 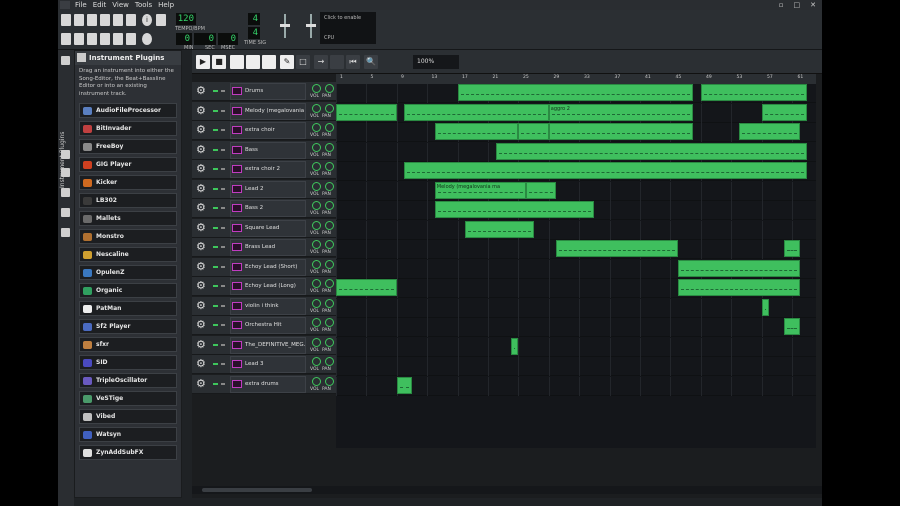 What do you see at coordinates (128, 380) in the screenshot?
I see `plugin-item: TripleOscillator` at bounding box center [128, 380].